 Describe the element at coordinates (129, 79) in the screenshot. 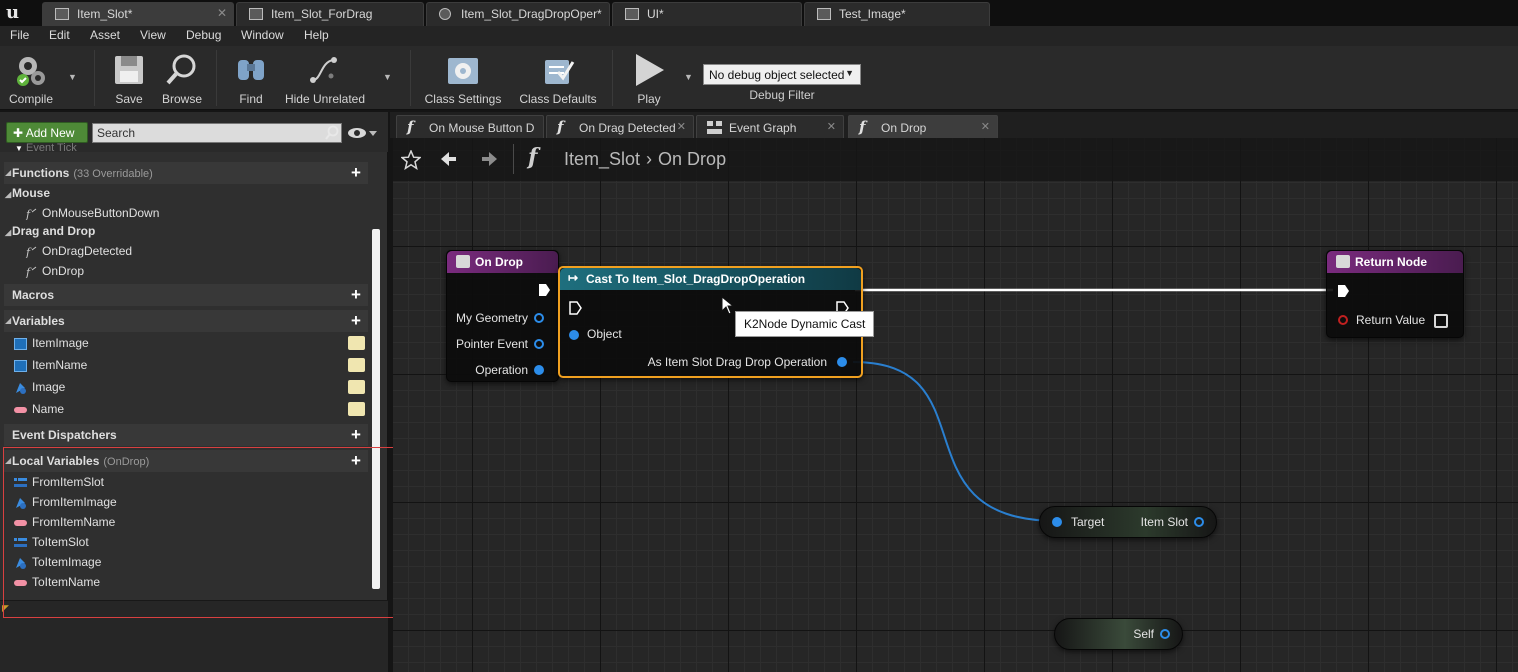

I see `save-button: Save` at that location.